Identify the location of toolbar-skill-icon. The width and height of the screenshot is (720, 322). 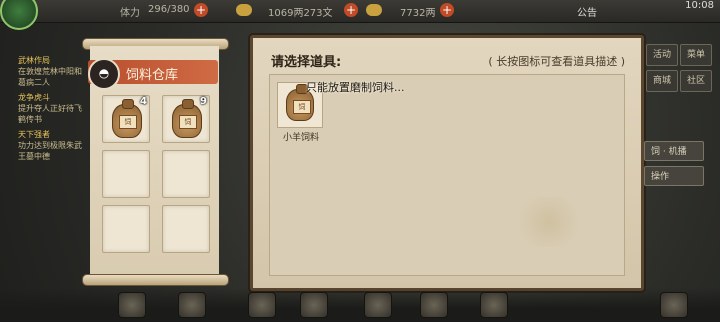
(314, 305).